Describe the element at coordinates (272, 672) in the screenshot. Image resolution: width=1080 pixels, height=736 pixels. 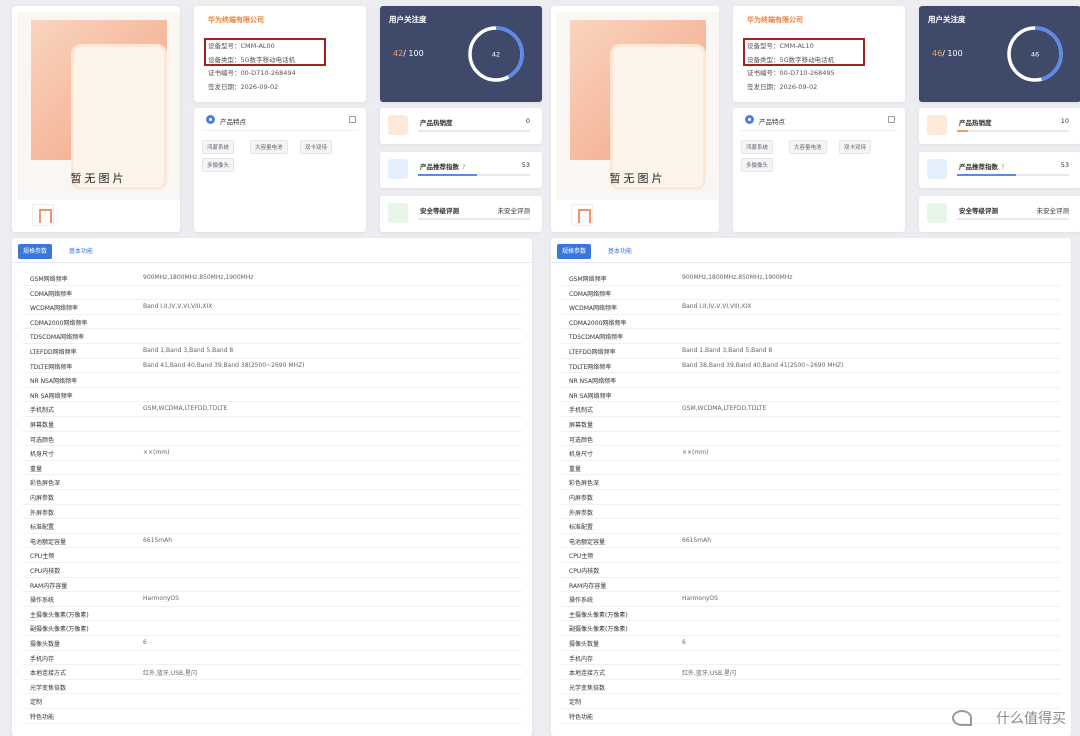
I see `table-row: 本地连接方式 红外,蓝牙,USB,星闪` at that location.